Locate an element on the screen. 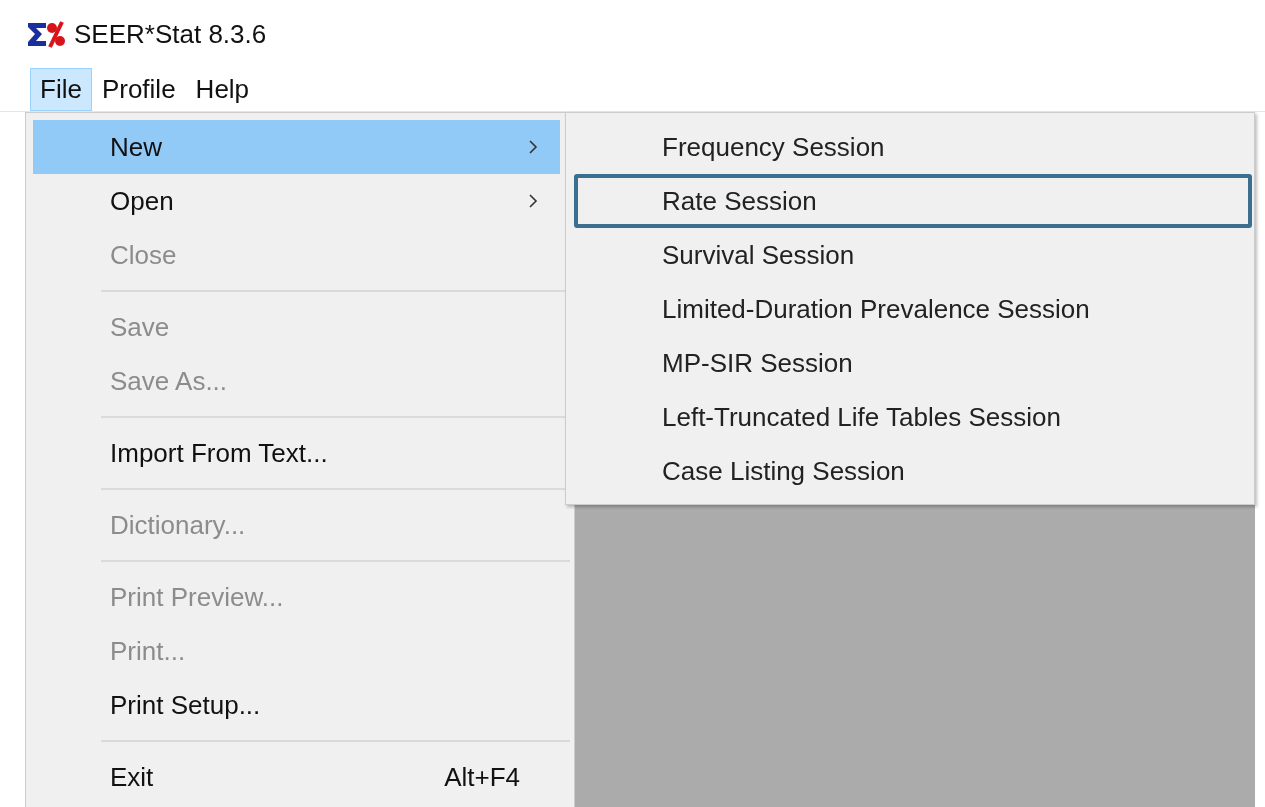  menu-item: Open is located at coordinates (296, 201).